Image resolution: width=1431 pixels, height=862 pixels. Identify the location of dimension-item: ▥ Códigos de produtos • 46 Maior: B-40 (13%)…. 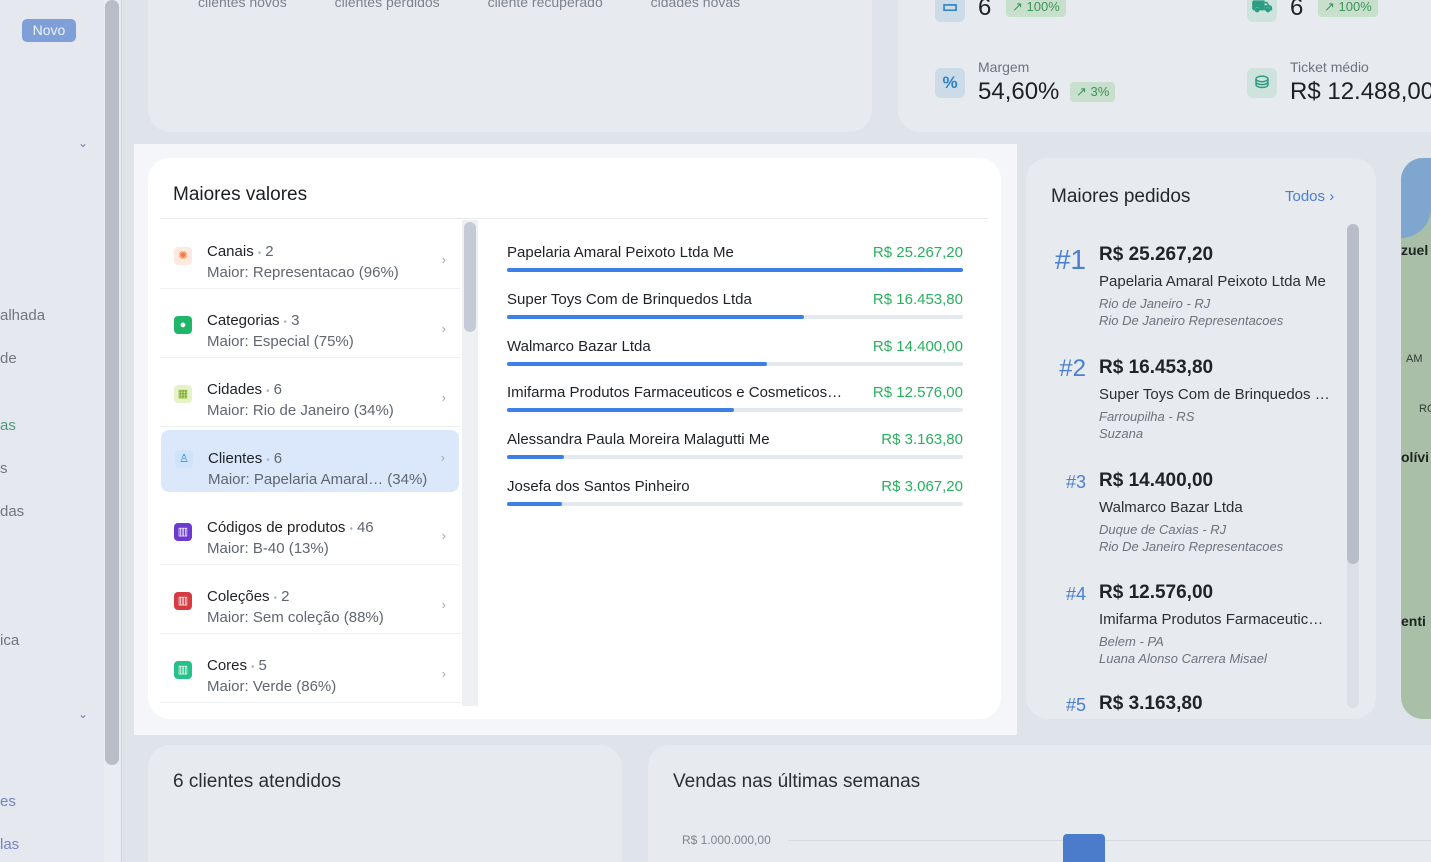
(310, 530).